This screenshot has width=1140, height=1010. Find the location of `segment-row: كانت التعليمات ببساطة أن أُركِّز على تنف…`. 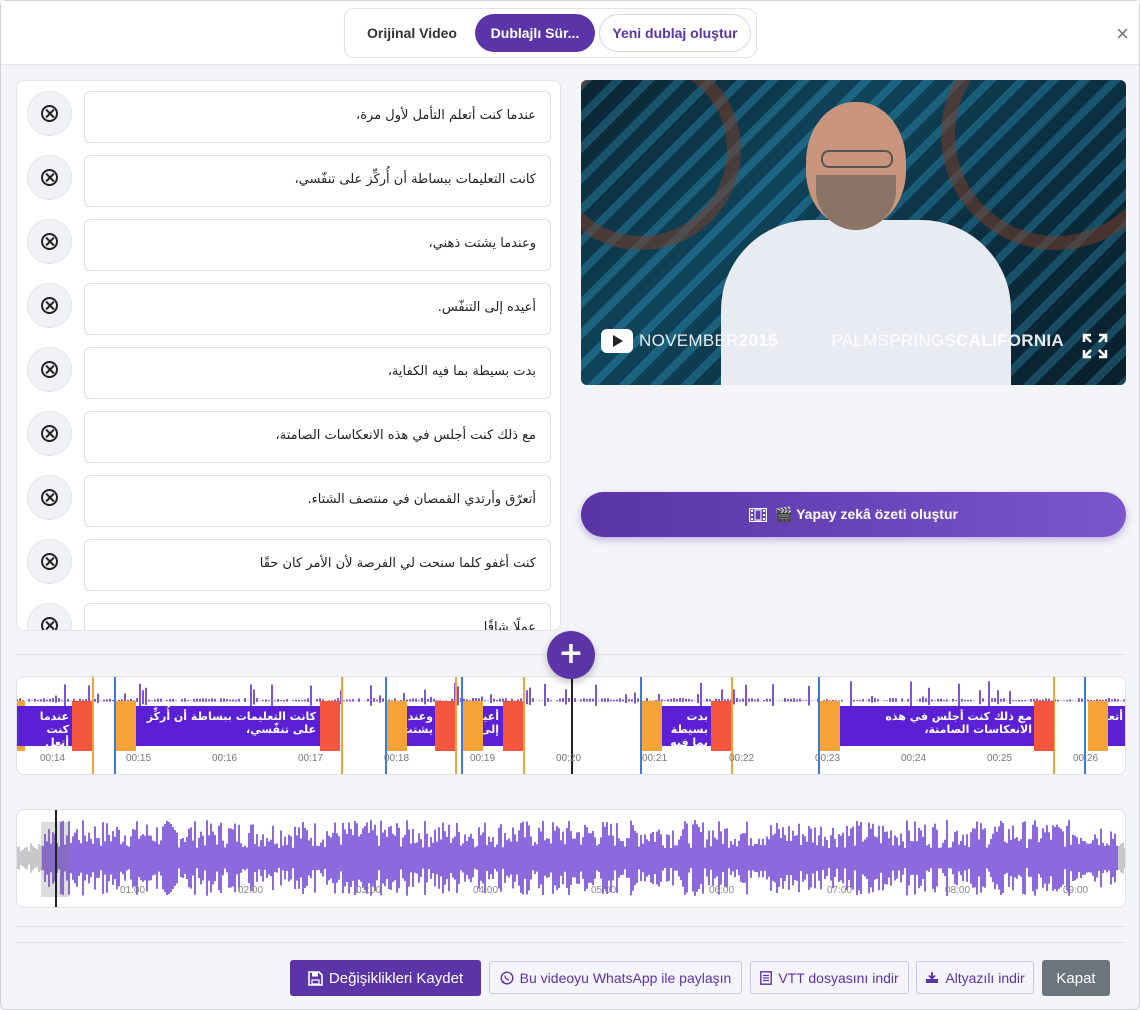

segment-row: كانت التعليمات ببساطة أن أُركِّز على تنف… is located at coordinates (288, 181).